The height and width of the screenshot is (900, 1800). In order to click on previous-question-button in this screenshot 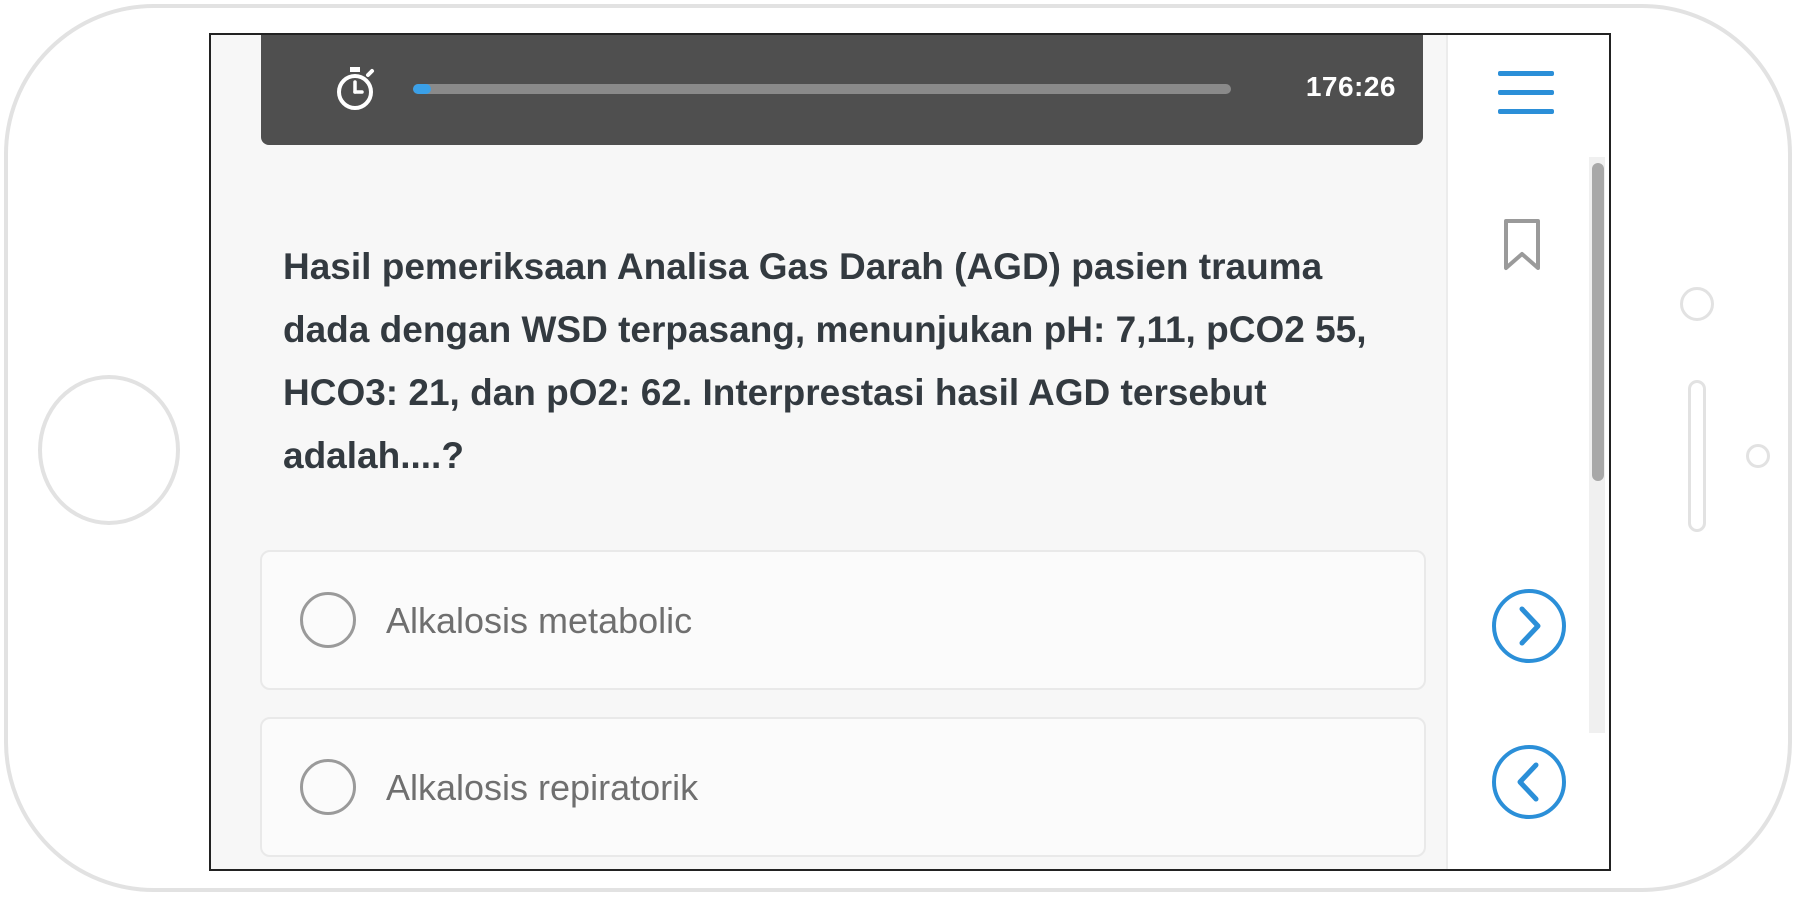, I will do `click(1529, 782)`.